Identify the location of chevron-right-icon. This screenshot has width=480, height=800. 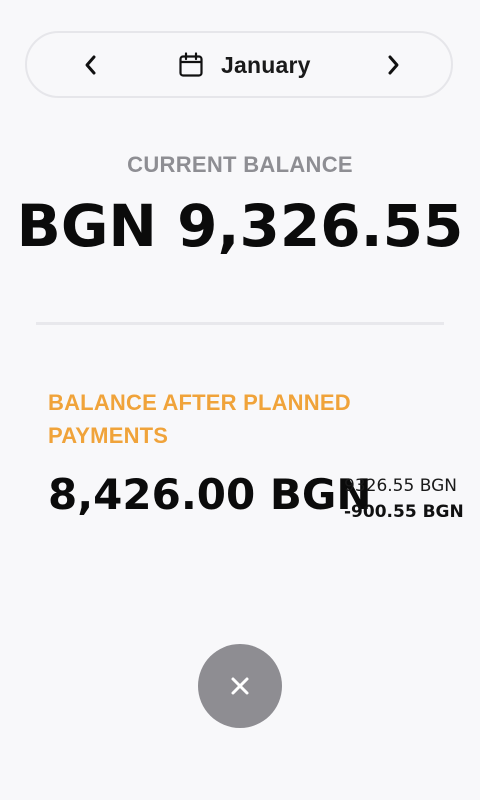
(393, 65).